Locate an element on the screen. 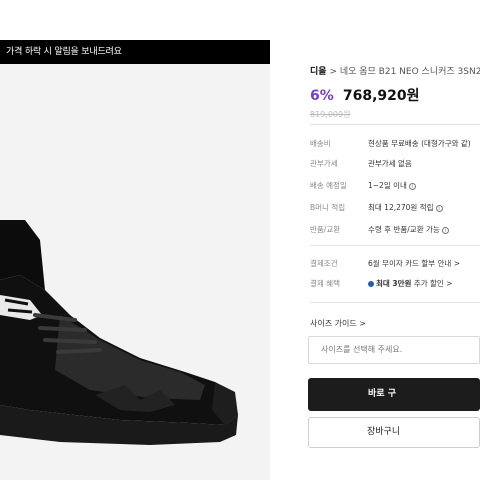 This screenshot has height=480, width=480. breadcrumb: 디올 > 네오 옴므 B21 NEO 스니커즈 3SN2 is located at coordinates (395, 70).